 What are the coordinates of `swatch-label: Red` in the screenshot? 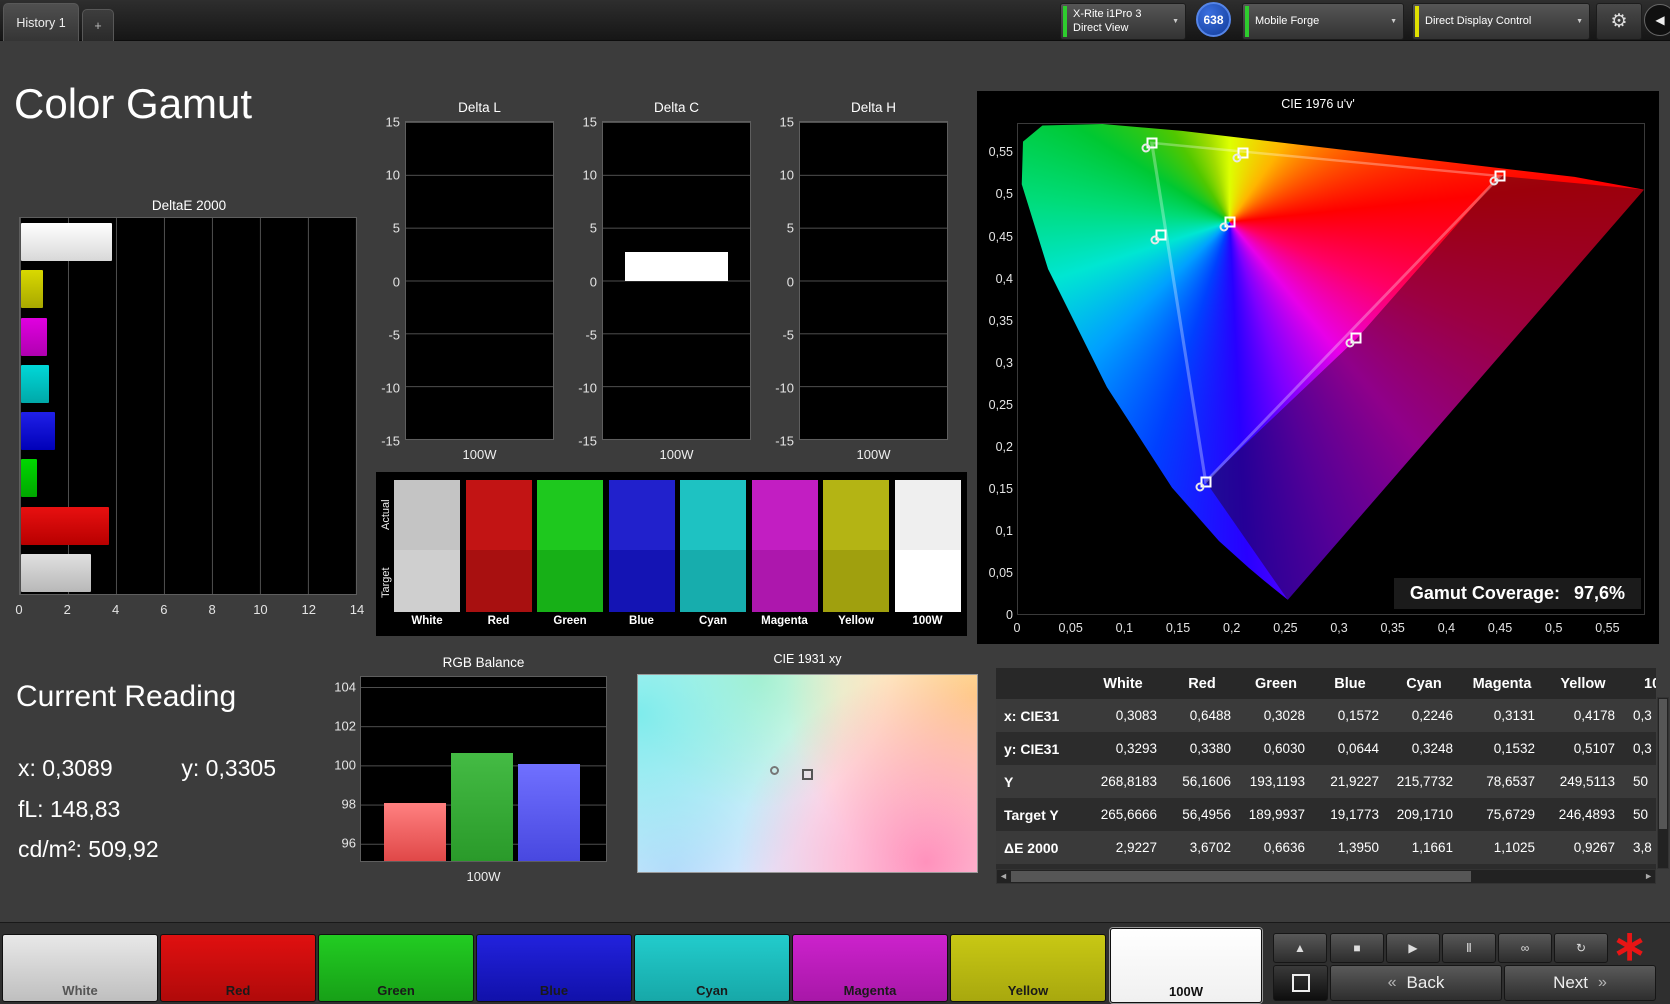 It's located at (498, 621).